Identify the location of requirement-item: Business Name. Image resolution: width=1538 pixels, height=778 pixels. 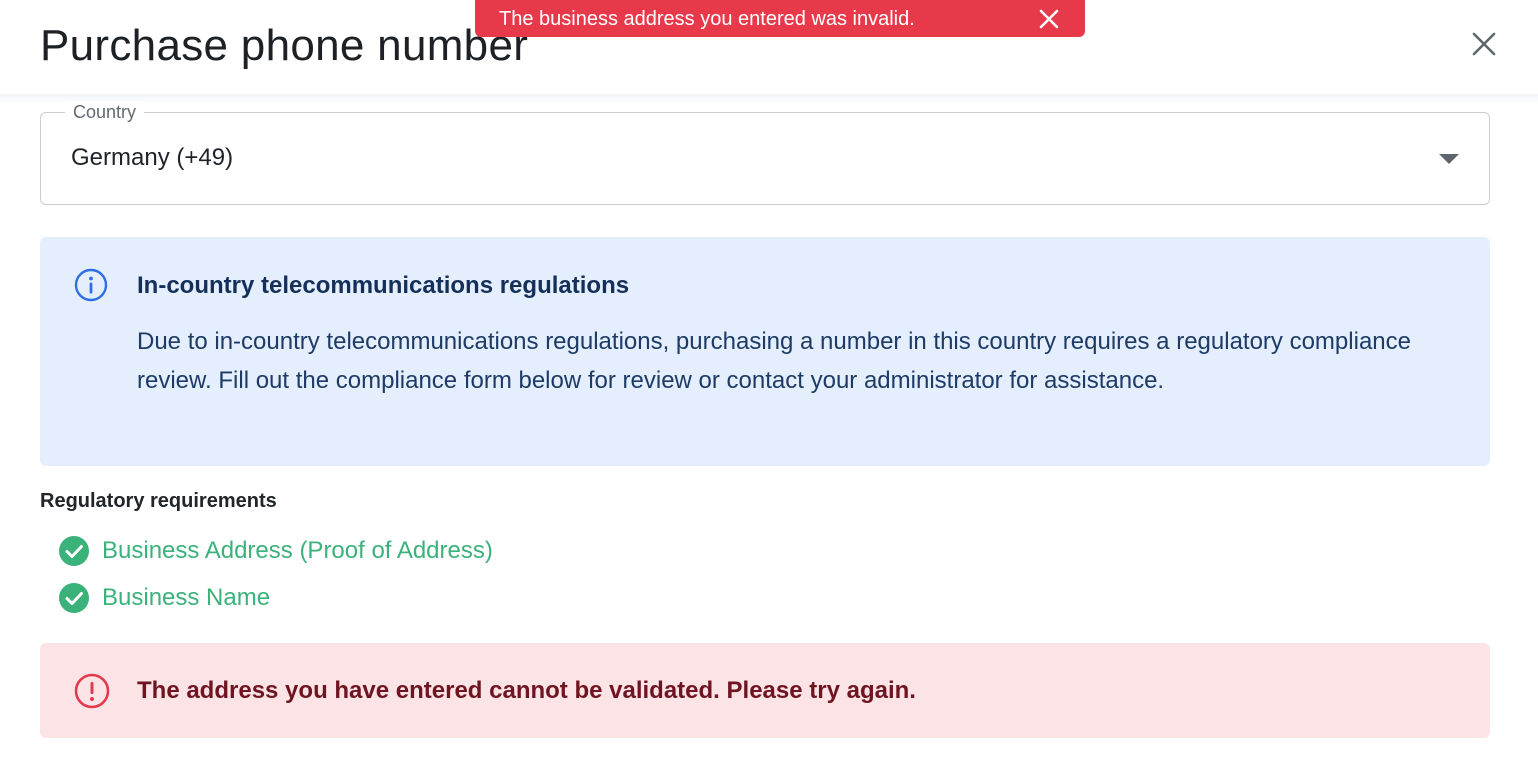
(164, 598).